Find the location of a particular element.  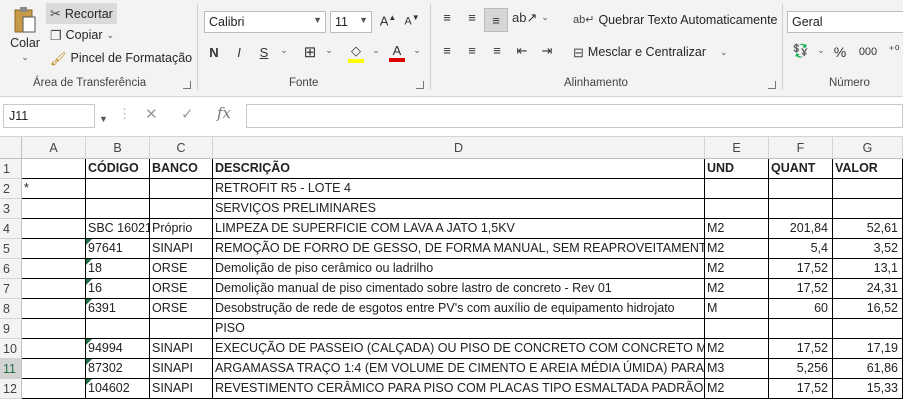

cut-button: ✂ Recortar is located at coordinates (81, 13).